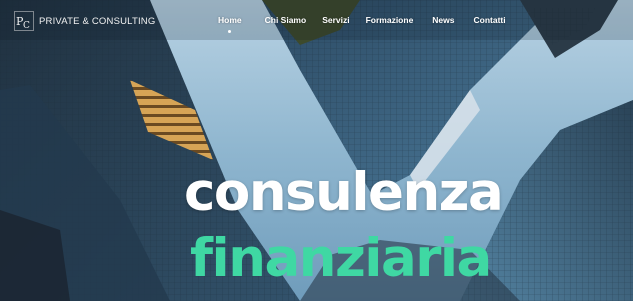 The height and width of the screenshot is (301, 633). What do you see at coordinates (341, 258) in the screenshot?
I see `hero-title-line-2: finanziaria` at bounding box center [341, 258].